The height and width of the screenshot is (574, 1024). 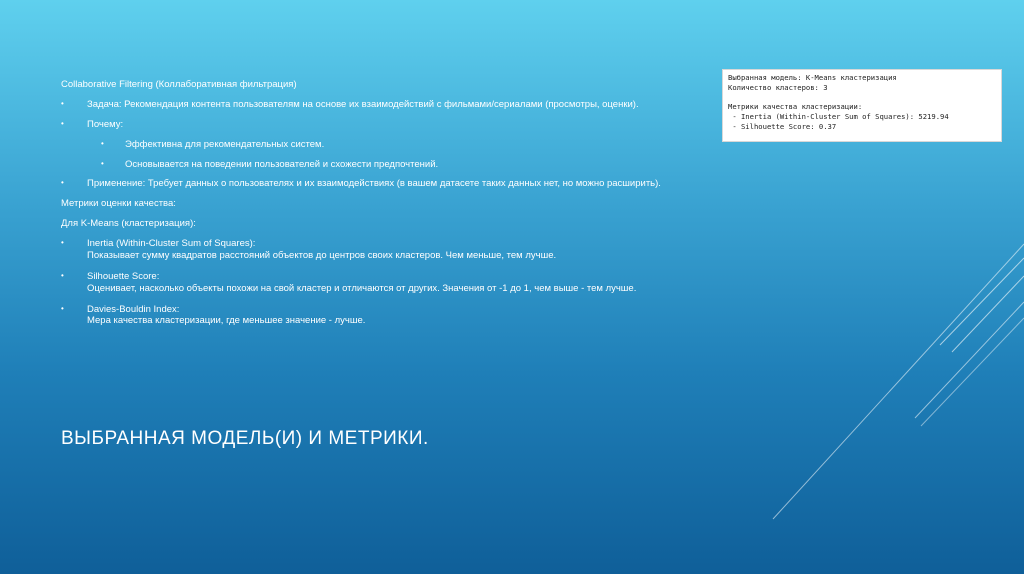 What do you see at coordinates (245, 438) in the screenshot?
I see `slide-title: ВЫБРАННАЯ МОДЕЛЬ(И) И МЕТРИКИ.` at bounding box center [245, 438].